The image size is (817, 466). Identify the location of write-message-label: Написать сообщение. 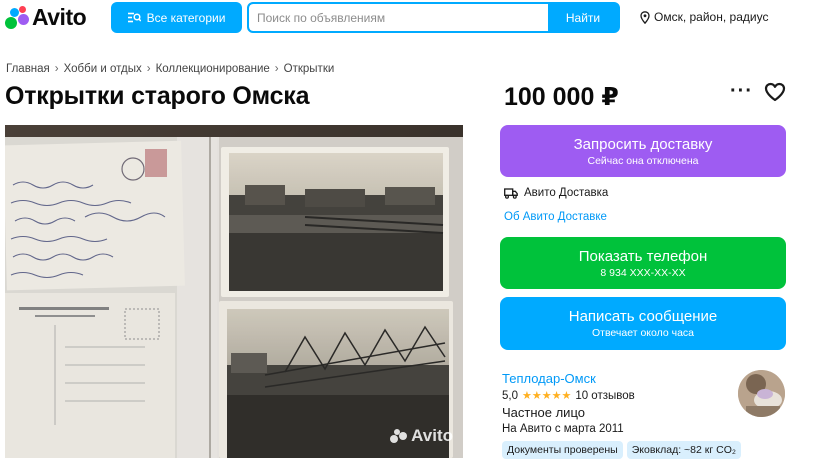
(643, 316).